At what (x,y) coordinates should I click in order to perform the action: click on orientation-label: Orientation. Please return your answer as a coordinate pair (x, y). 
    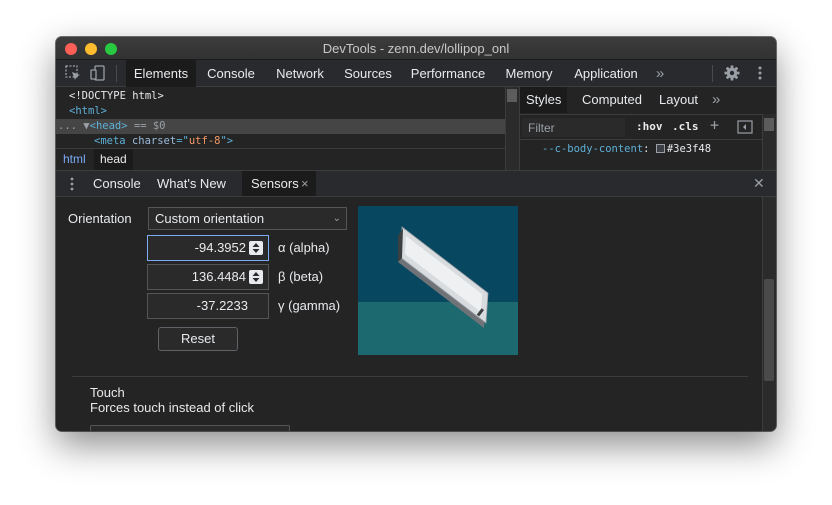
    Looking at the image, I should click on (100, 218).